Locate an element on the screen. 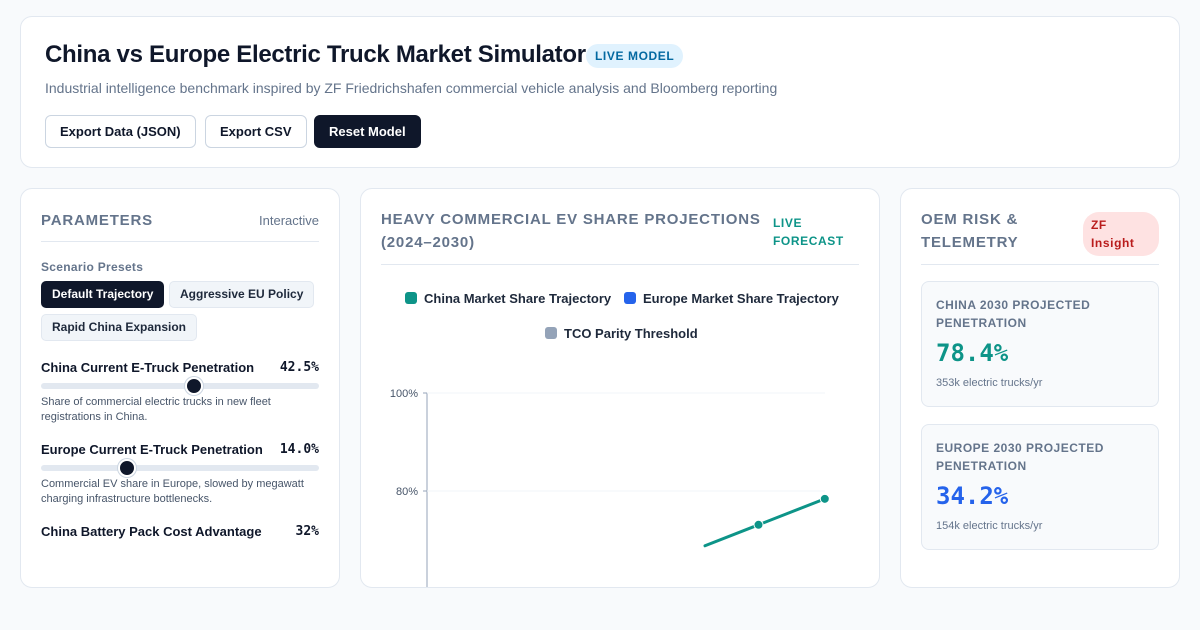  y-tick-label: 100% is located at coordinates (404, 394).